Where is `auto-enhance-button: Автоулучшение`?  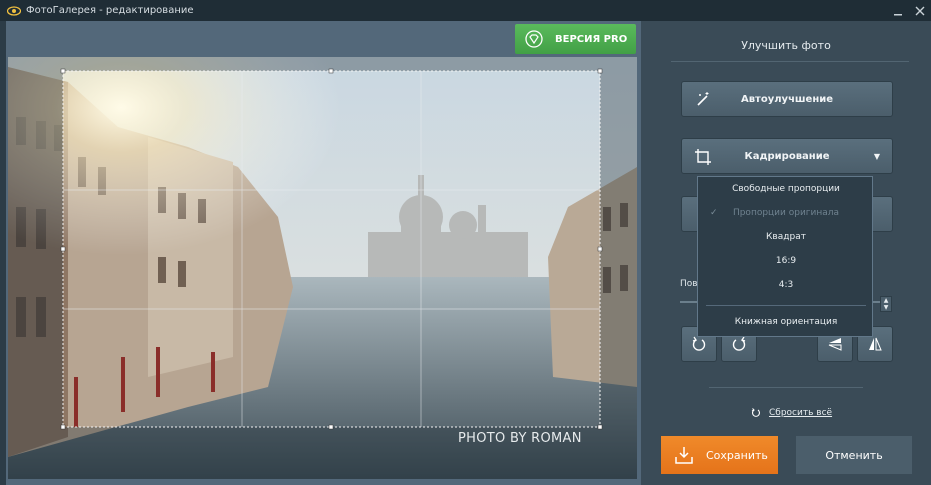 auto-enhance-button: Автоулучшение is located at coordinates (787, 99).